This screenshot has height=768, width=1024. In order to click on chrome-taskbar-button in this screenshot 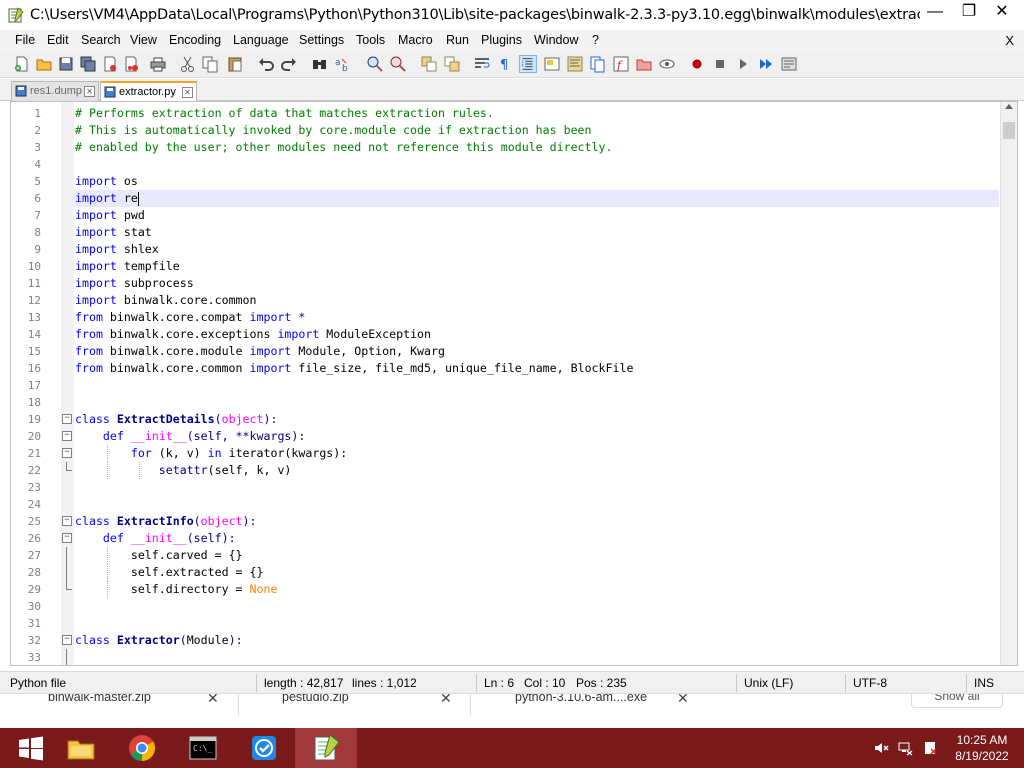, I will do `click(142, 748)`.